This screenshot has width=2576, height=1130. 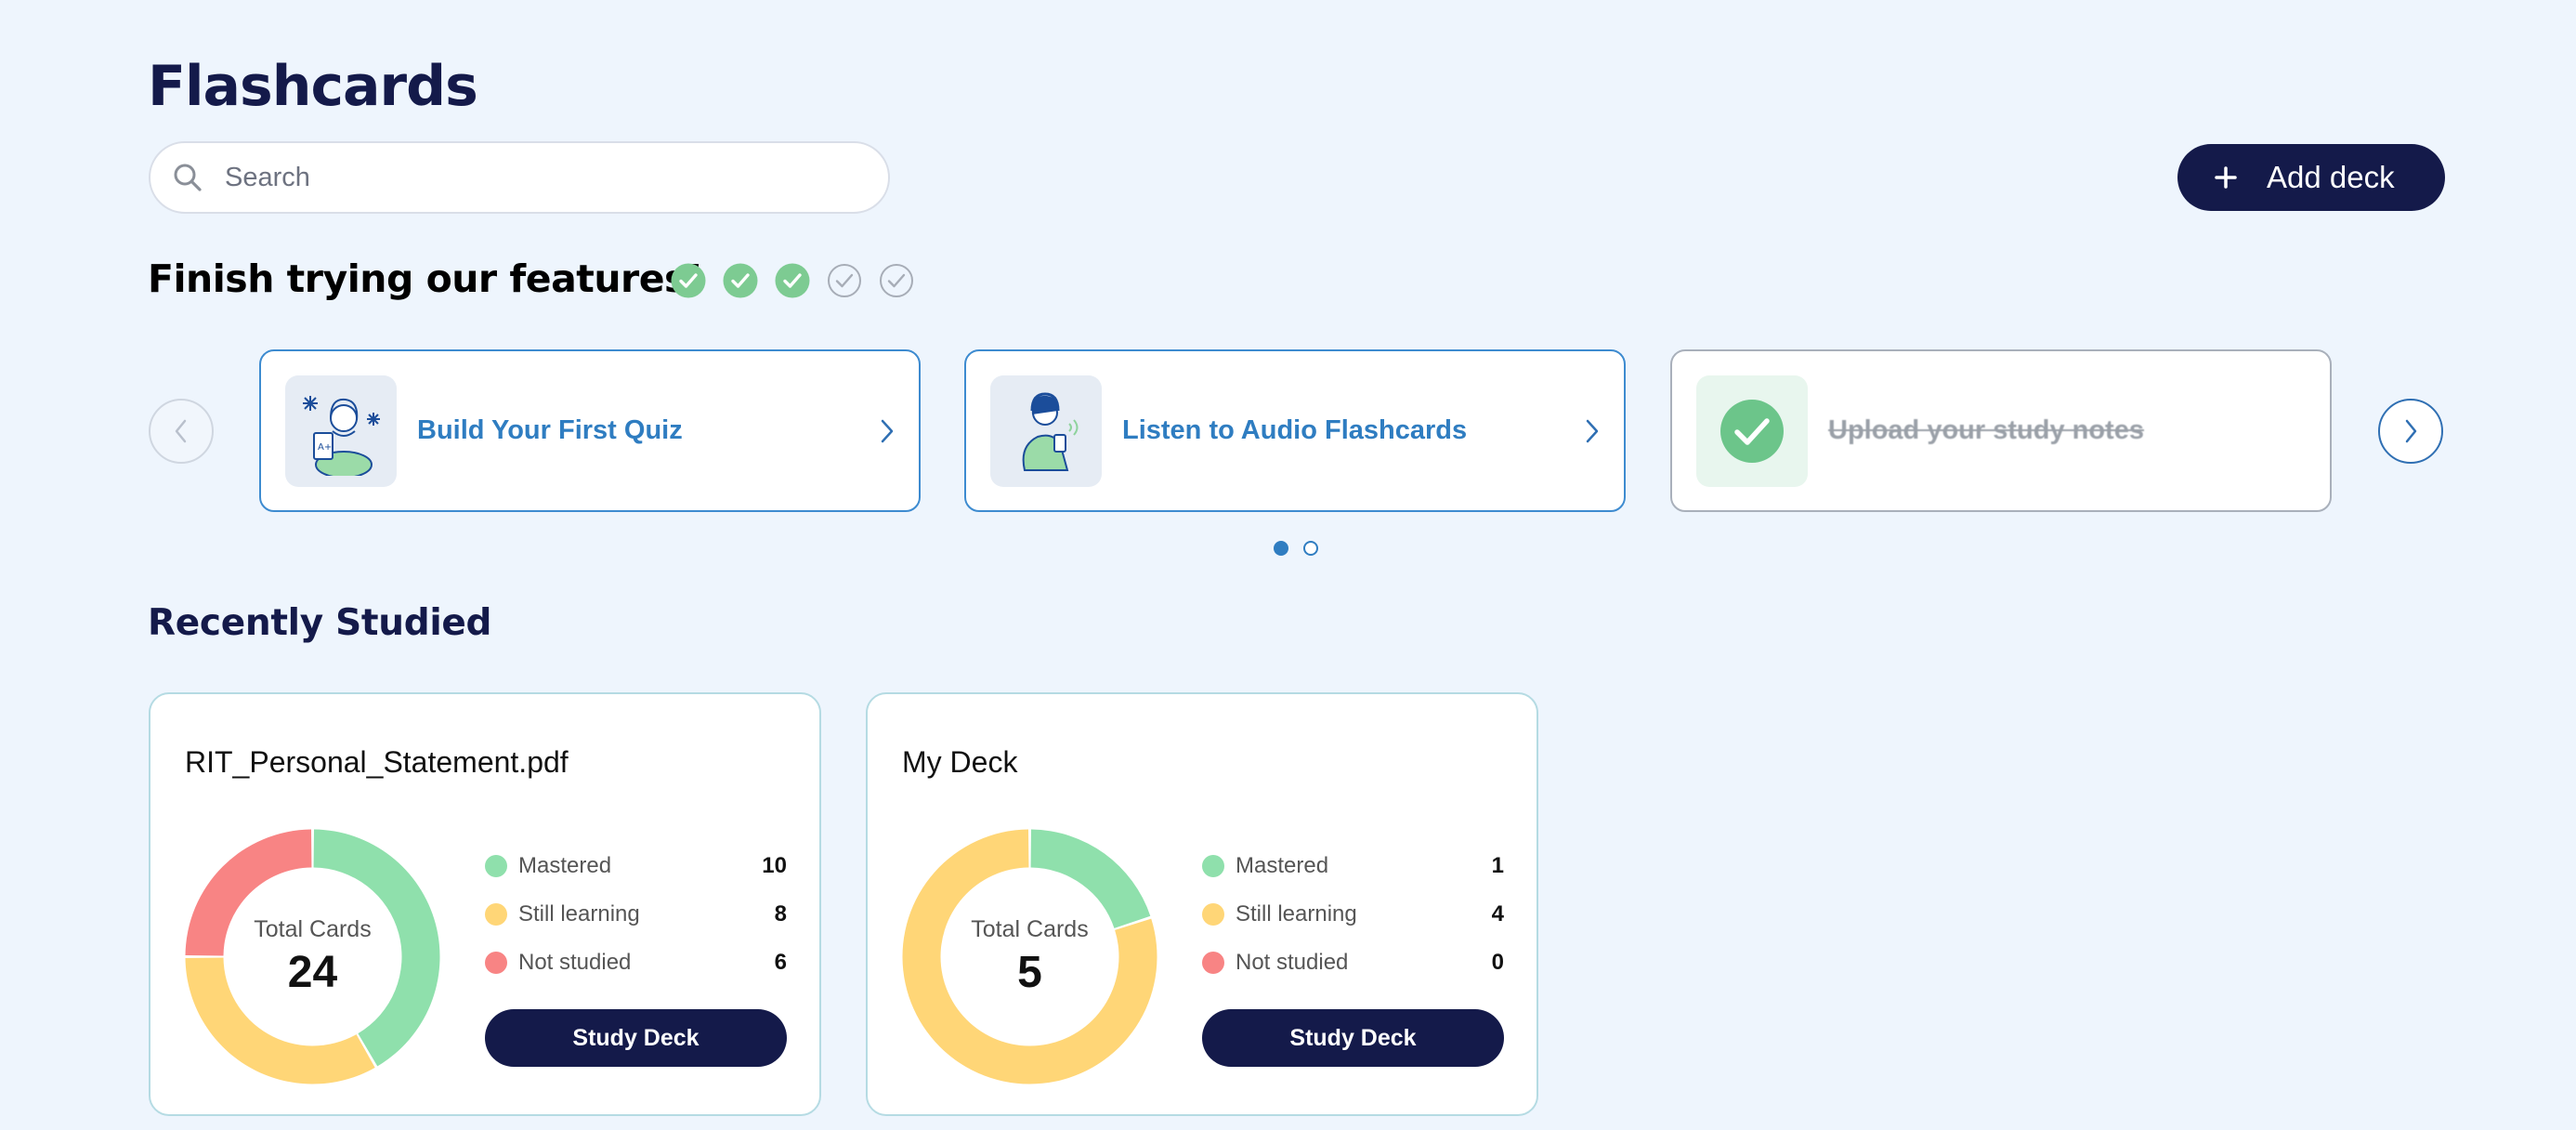 What do you see at coordinates (1029, 972) in the screenshot?
I see `total-cards-value: 5` at bounding box center [1029, 972].